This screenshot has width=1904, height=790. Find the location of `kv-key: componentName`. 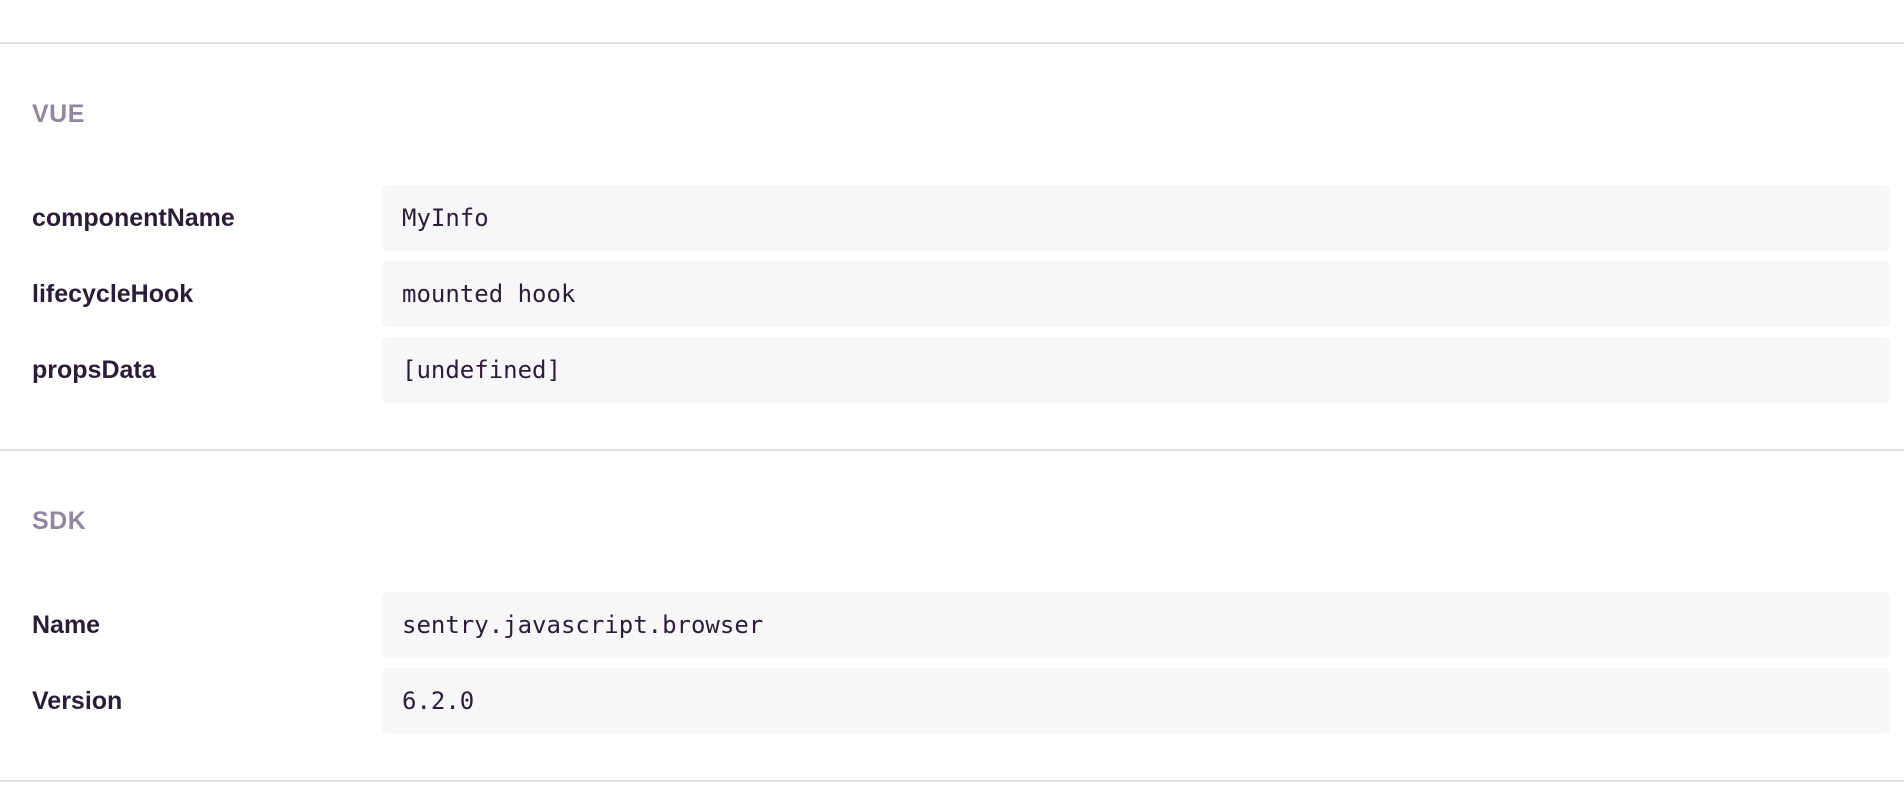

kv-key: componentName is located at coordinates (133, 217).